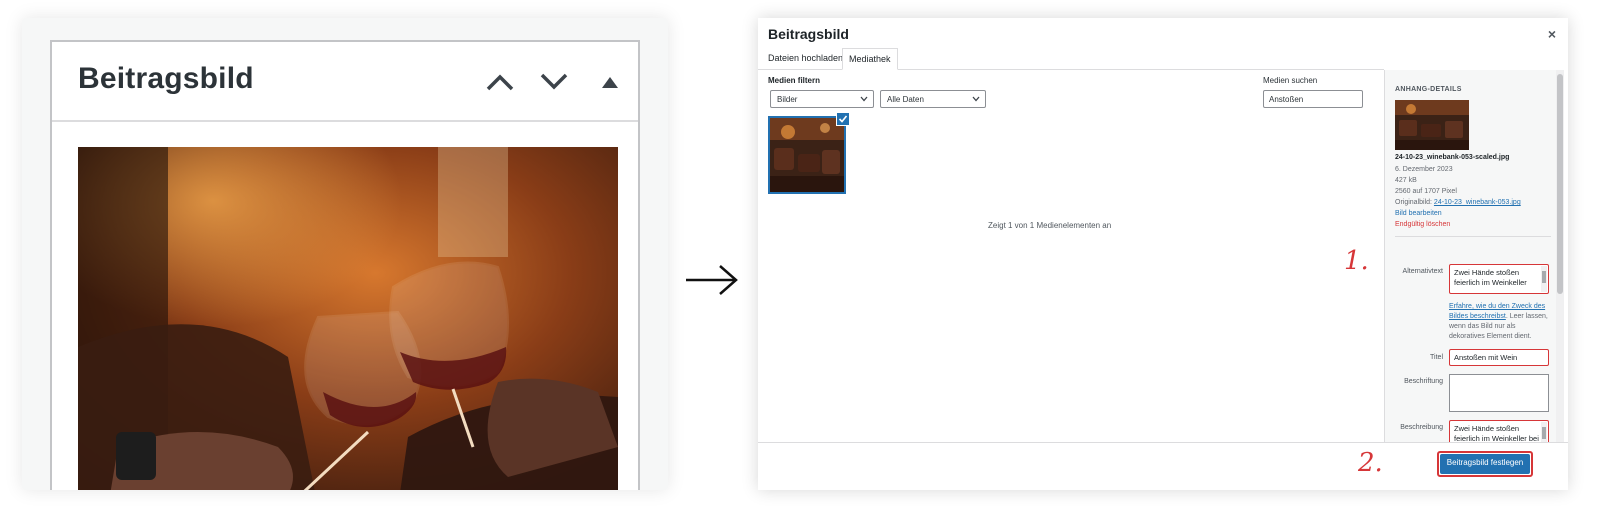 This screenshot has width=1600, height=520. I want to click on description-label: Beschreibung, so click(1421, 427).